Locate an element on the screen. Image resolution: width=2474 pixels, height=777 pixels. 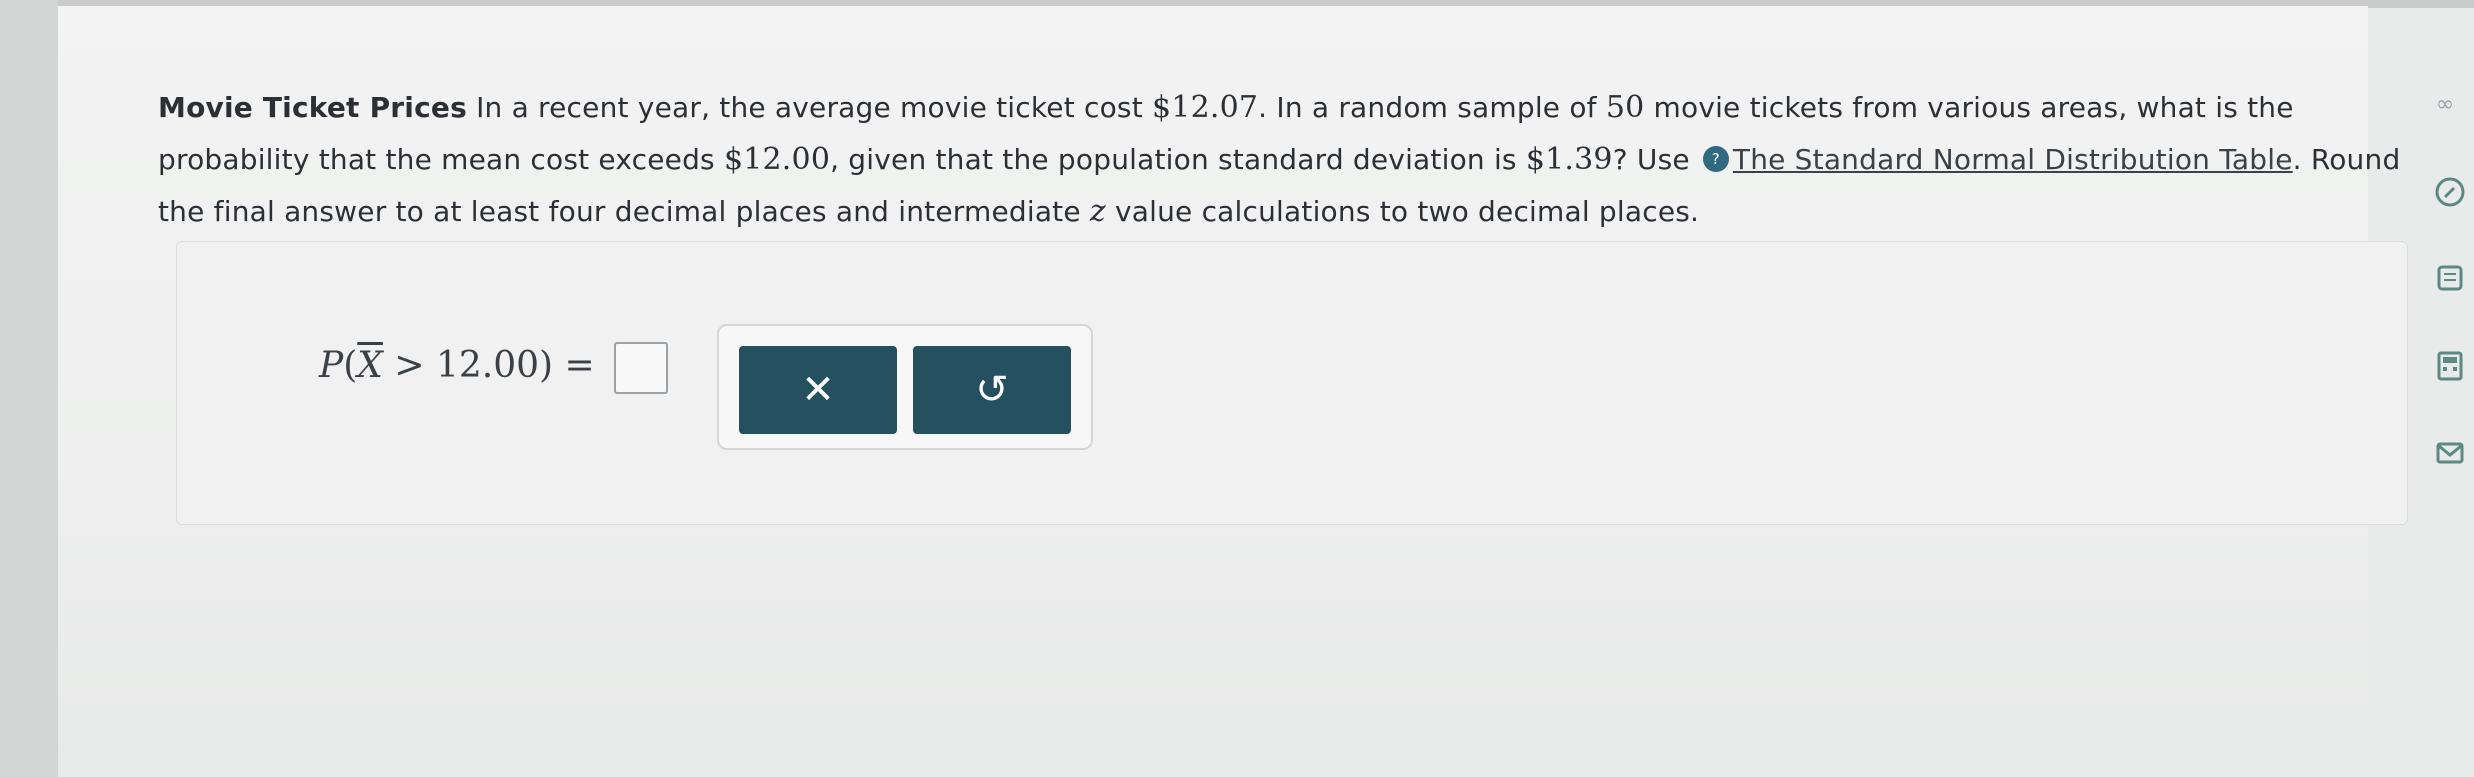
sample-size: 50 is located at coordinates (1625, 107).